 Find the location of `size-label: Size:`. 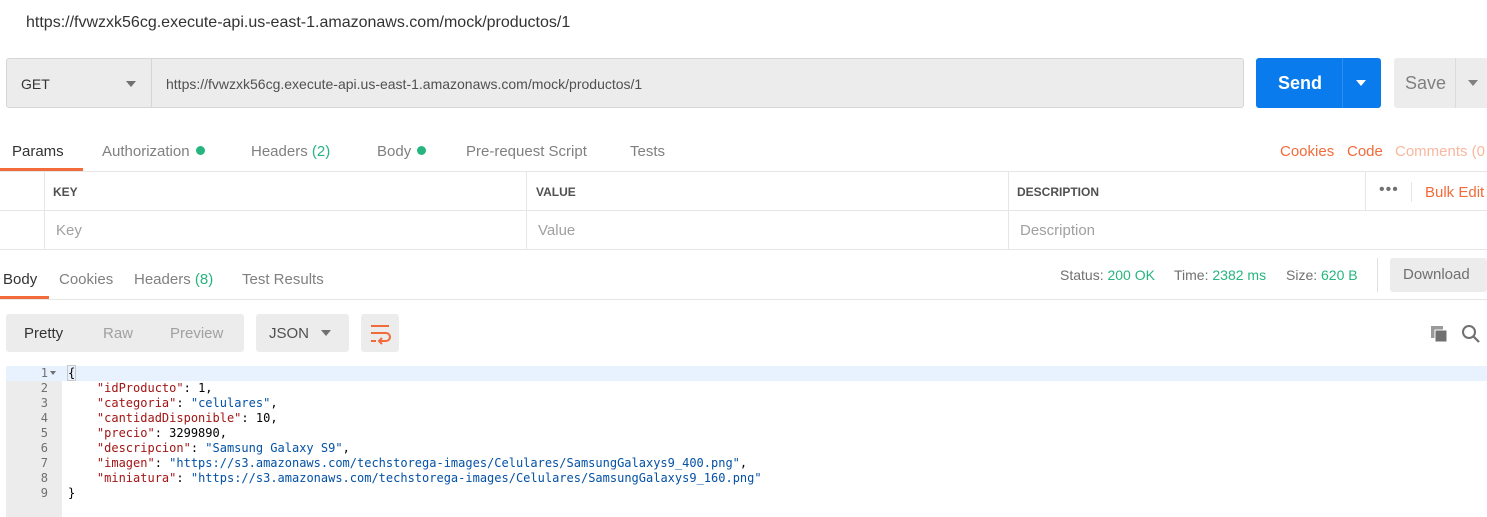

size-label: Size: is located at coordinates (1302, 275).